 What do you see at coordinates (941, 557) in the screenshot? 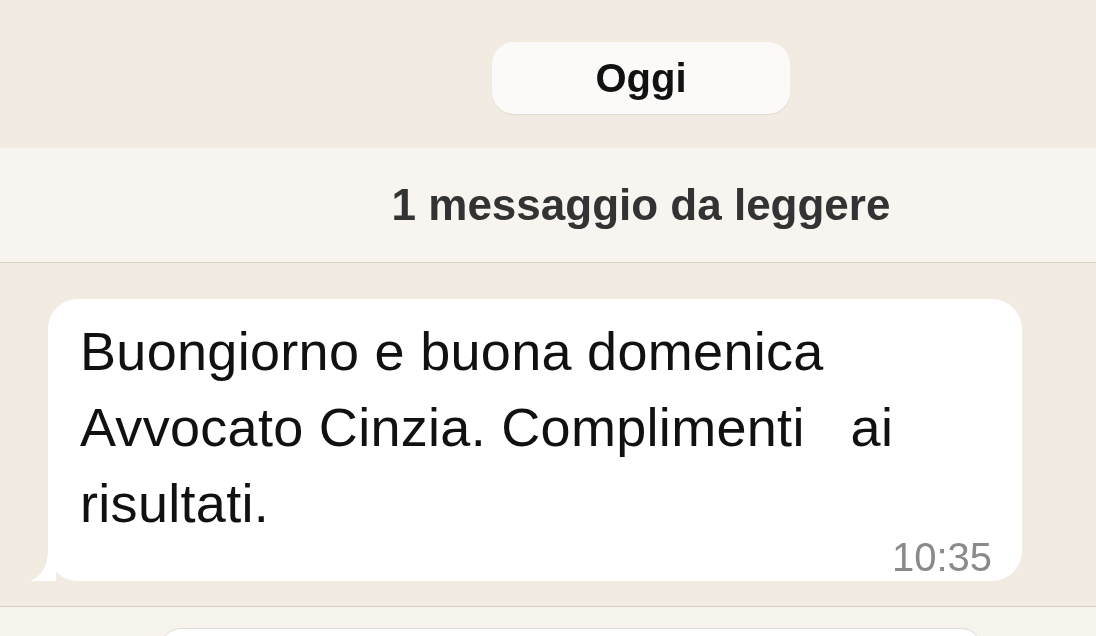
I see `message-time: 10:35` at bounding box center [941, 557].